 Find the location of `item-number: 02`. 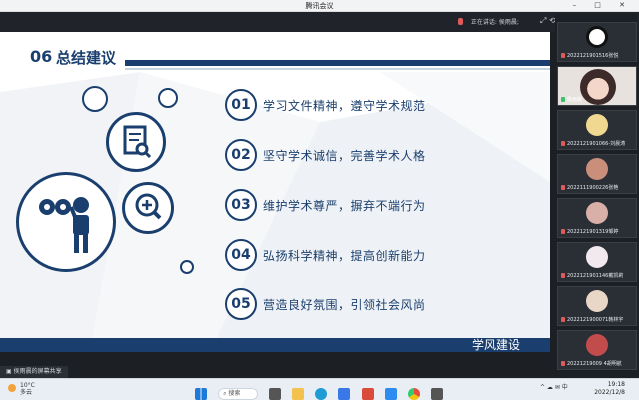

item-number: 02 is located at coordinates (241, 155).